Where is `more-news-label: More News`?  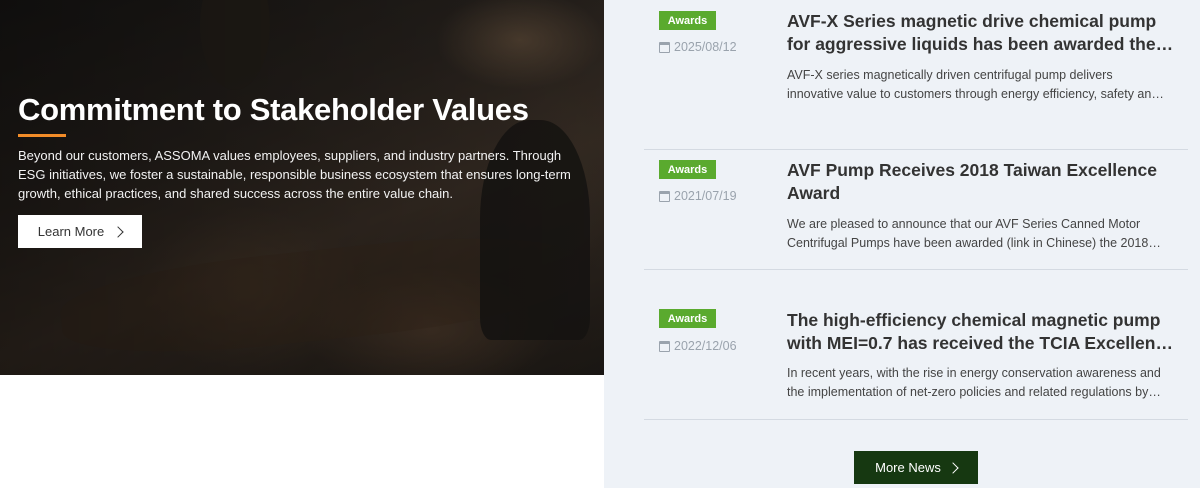 more-news-label: More News is located at coordinates (908, 467).